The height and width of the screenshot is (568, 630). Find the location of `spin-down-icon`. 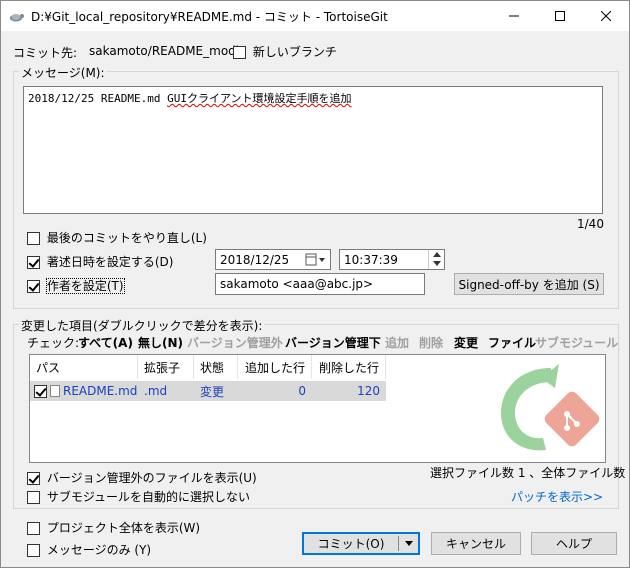

spin-down-icon is located at coordinates (437, 263).